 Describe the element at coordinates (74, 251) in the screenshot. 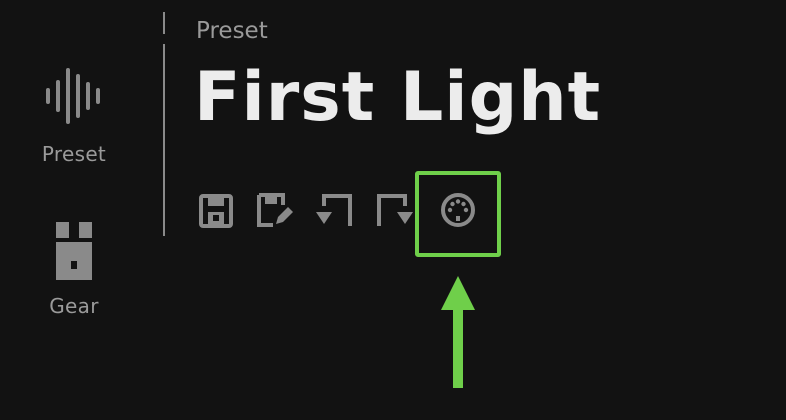

I see `gear-amp-icon` at that location.